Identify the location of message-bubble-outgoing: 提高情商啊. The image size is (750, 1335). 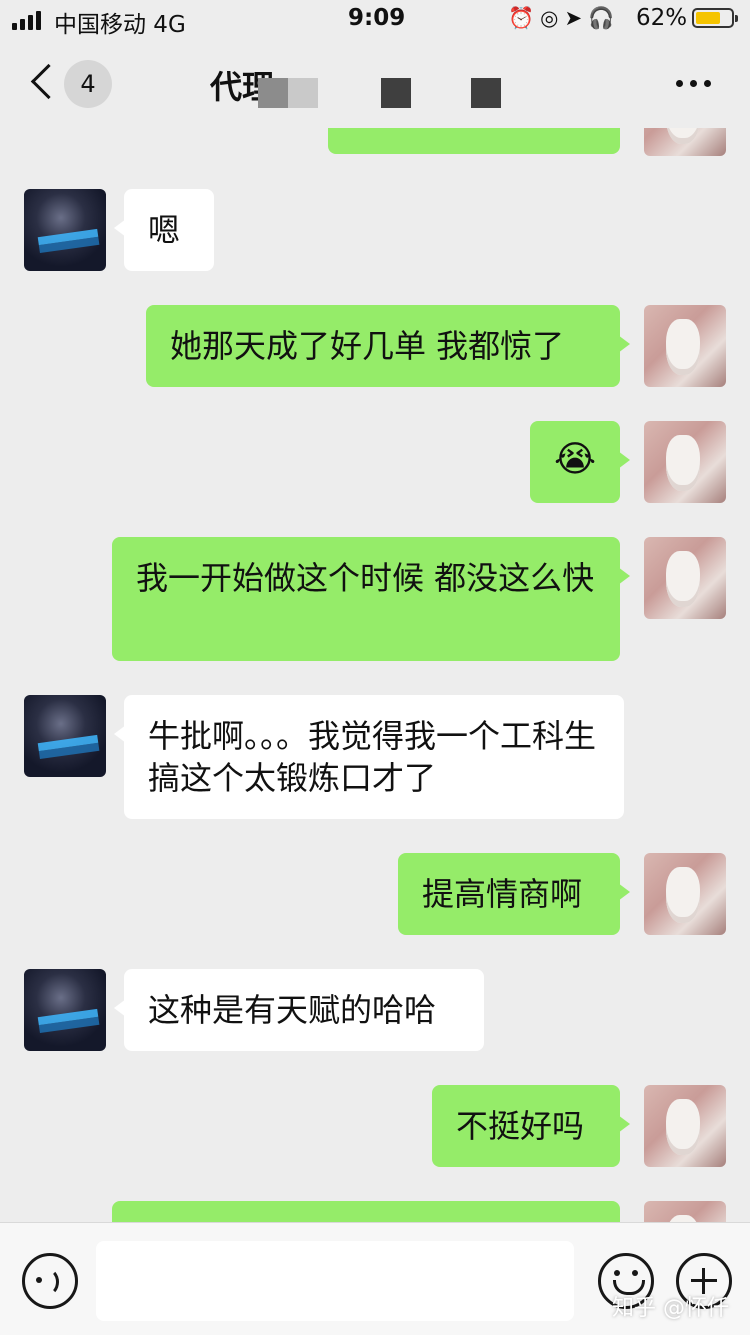
(514, 894).